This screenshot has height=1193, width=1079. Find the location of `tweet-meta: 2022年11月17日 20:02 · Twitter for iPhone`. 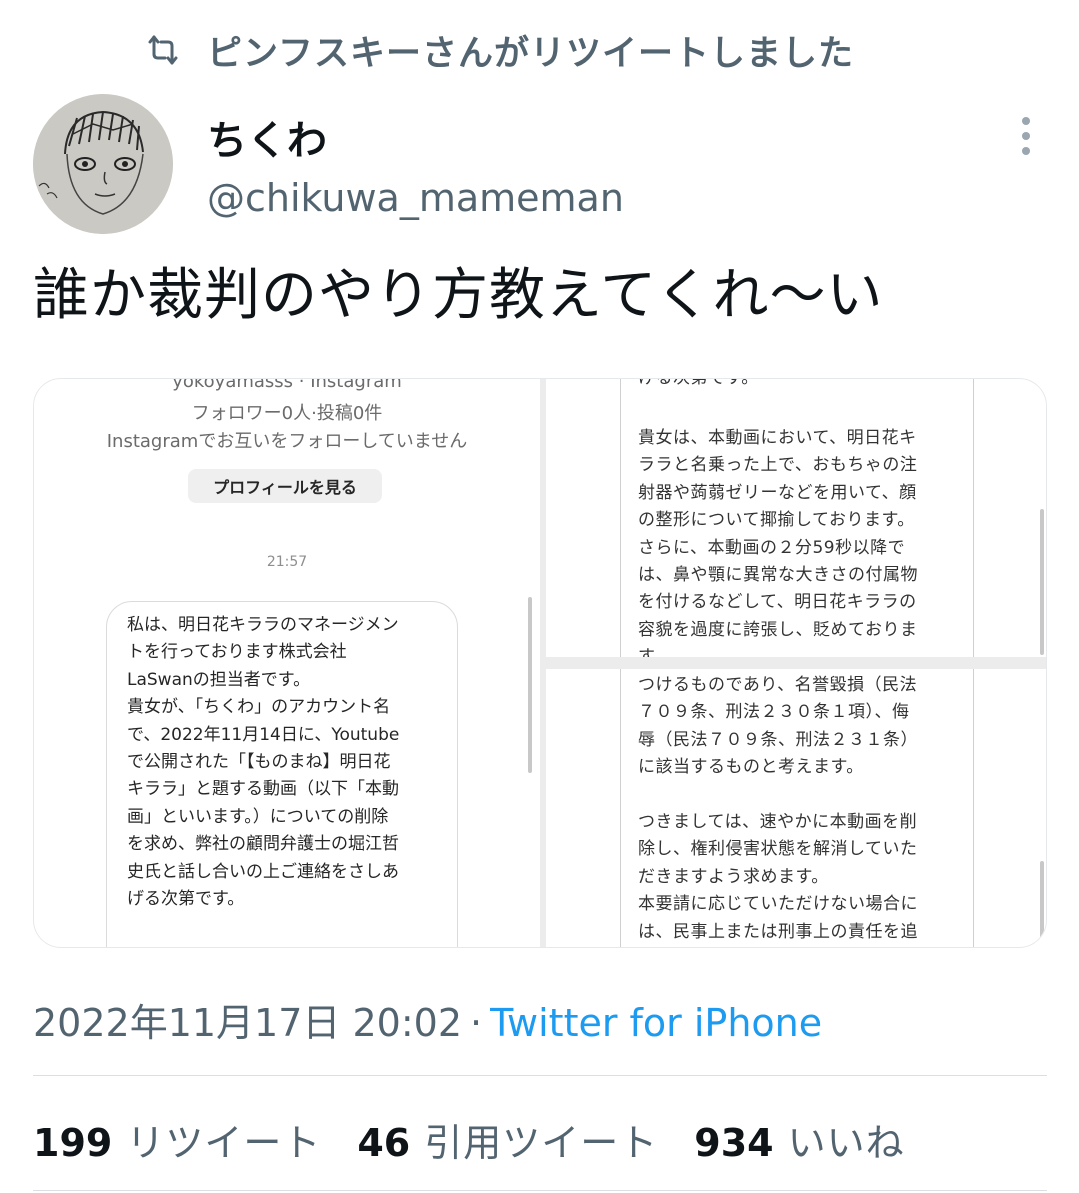

tweet-meta: 2022年11月17日 20:02 · Twitter for iPhone is located at coordinates (427, 1019).